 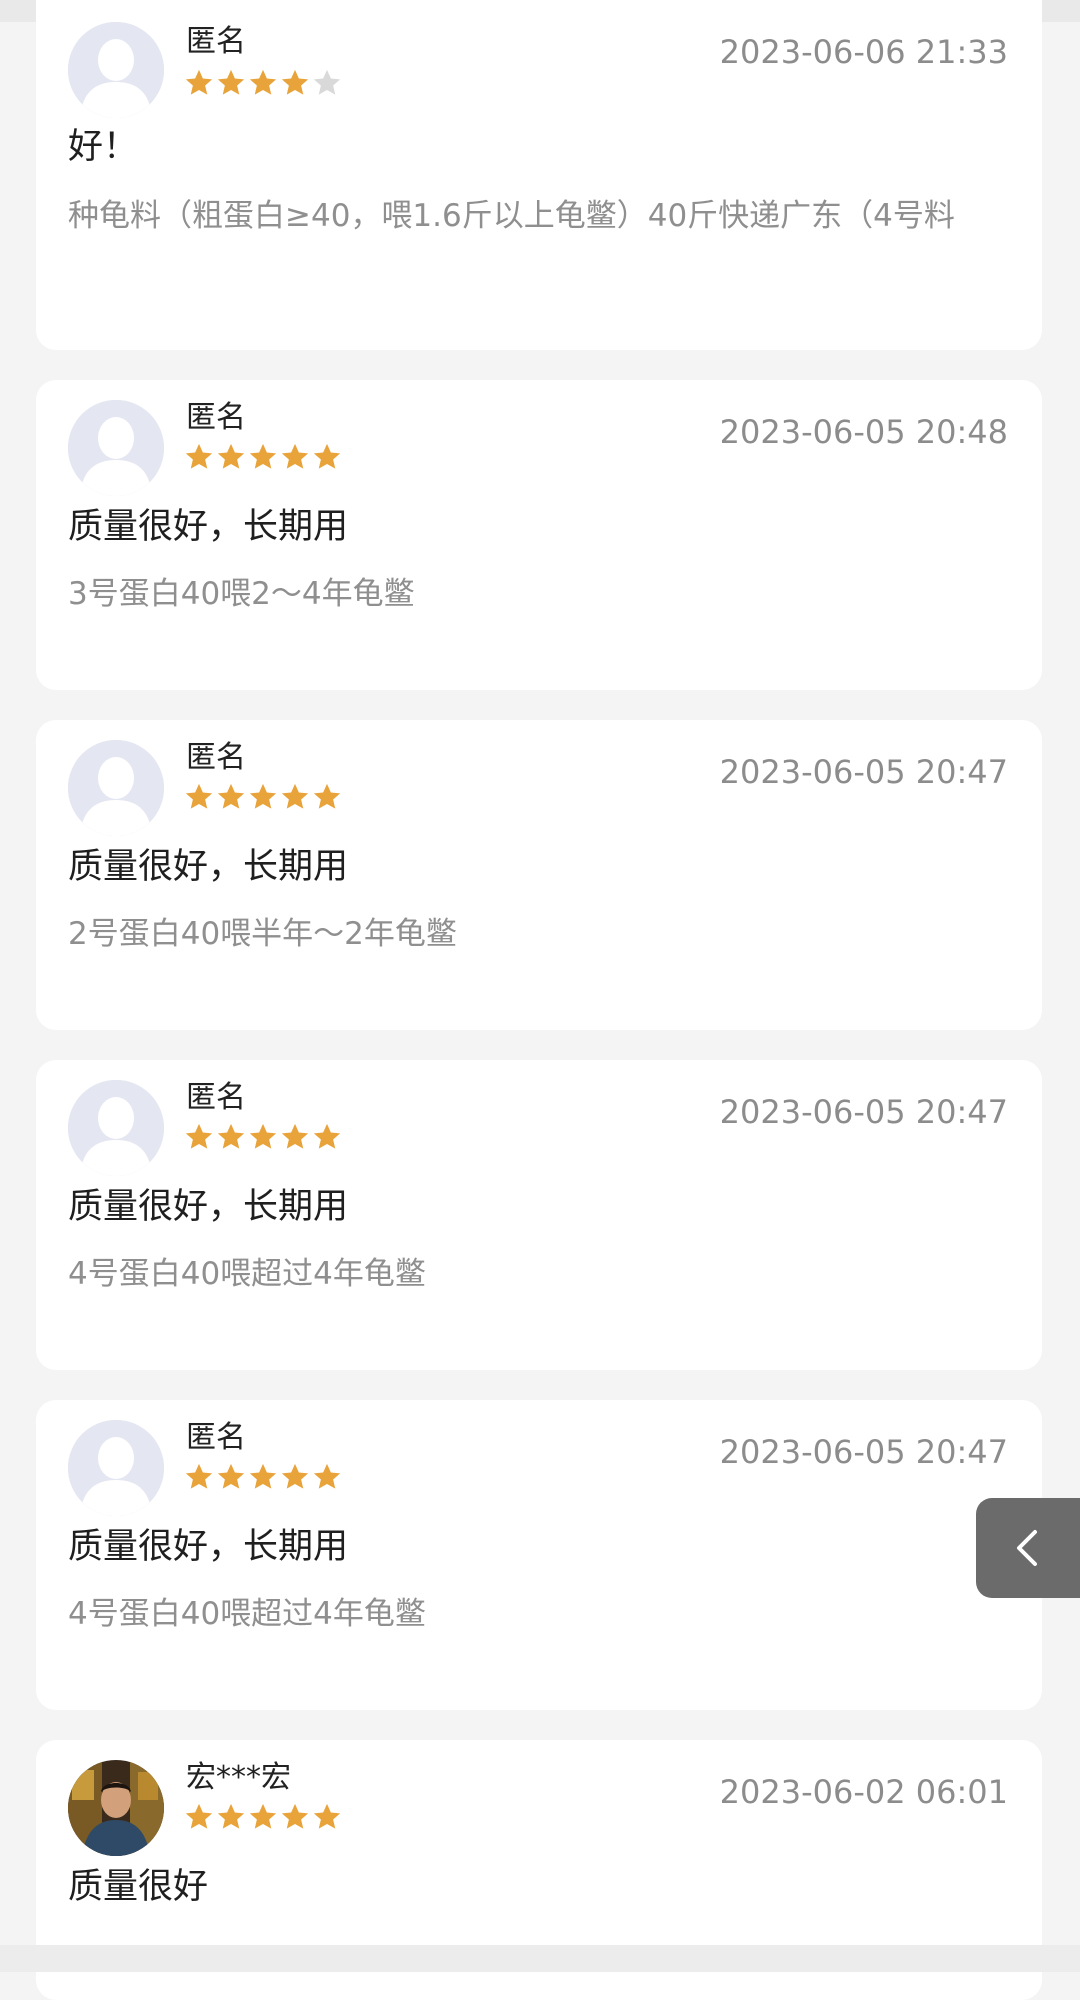 I want to click on product-spec: 3号蛋白40喂2～4年龟鳖, so click(x=241, y=594).